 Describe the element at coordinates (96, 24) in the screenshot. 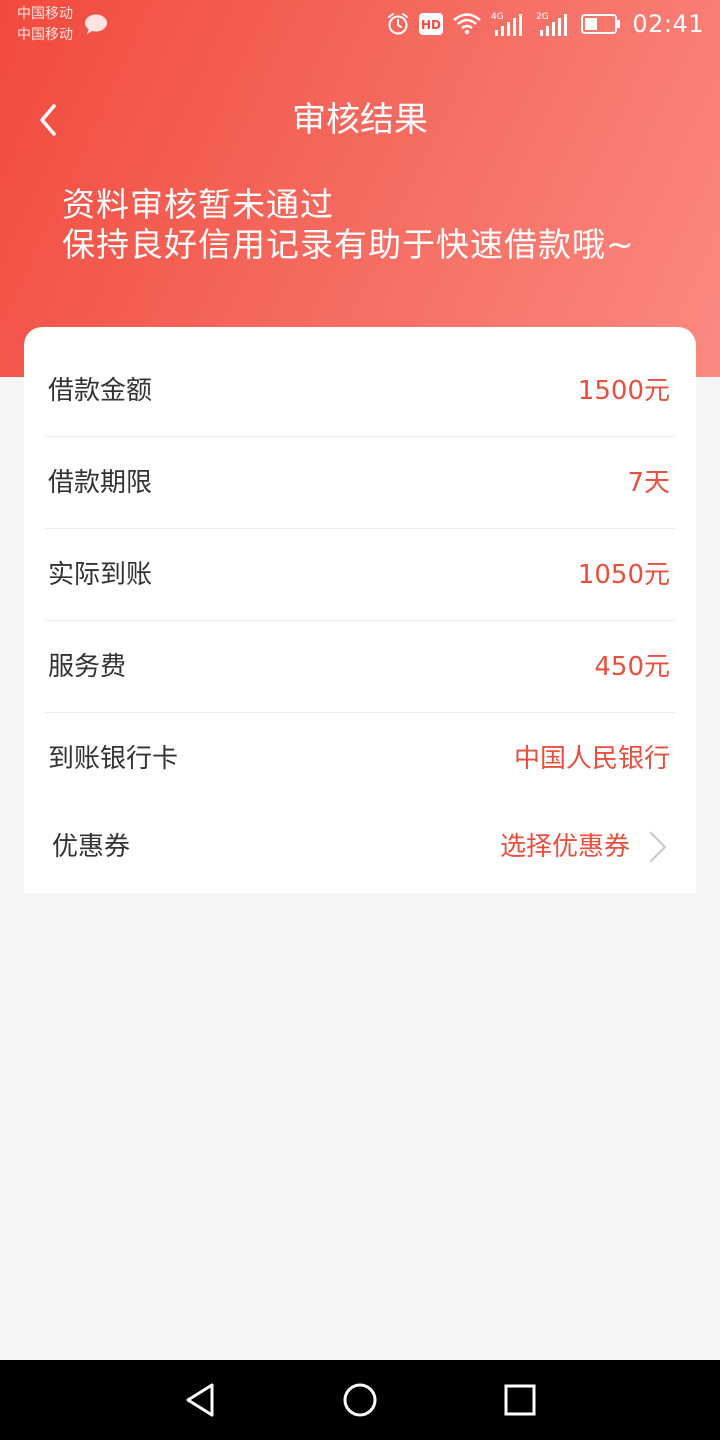

I see `message-icon` at that location.